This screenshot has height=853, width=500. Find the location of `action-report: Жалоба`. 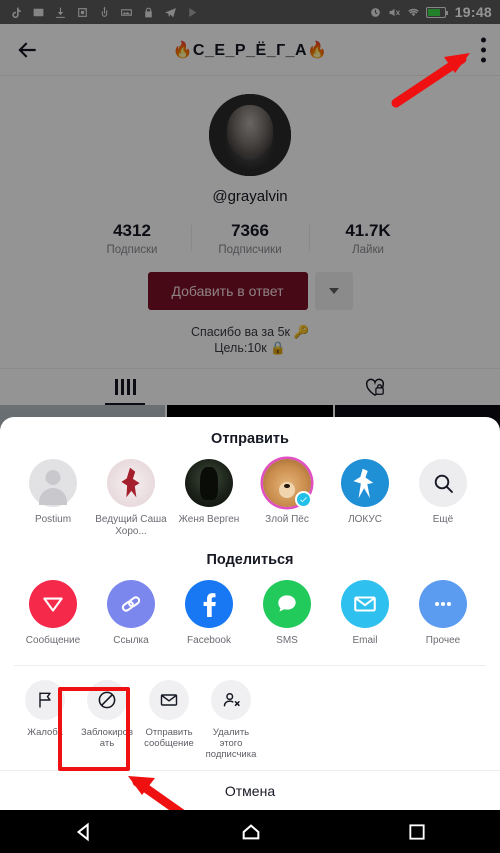

action-report: Жалоба is located at coordinates (45, 720).